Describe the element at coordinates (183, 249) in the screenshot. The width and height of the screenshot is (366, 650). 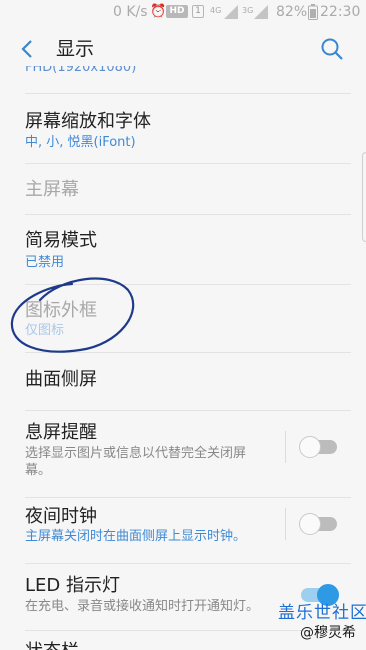
I see `row-easy-mode: 简易模式 已禁用` at that location.